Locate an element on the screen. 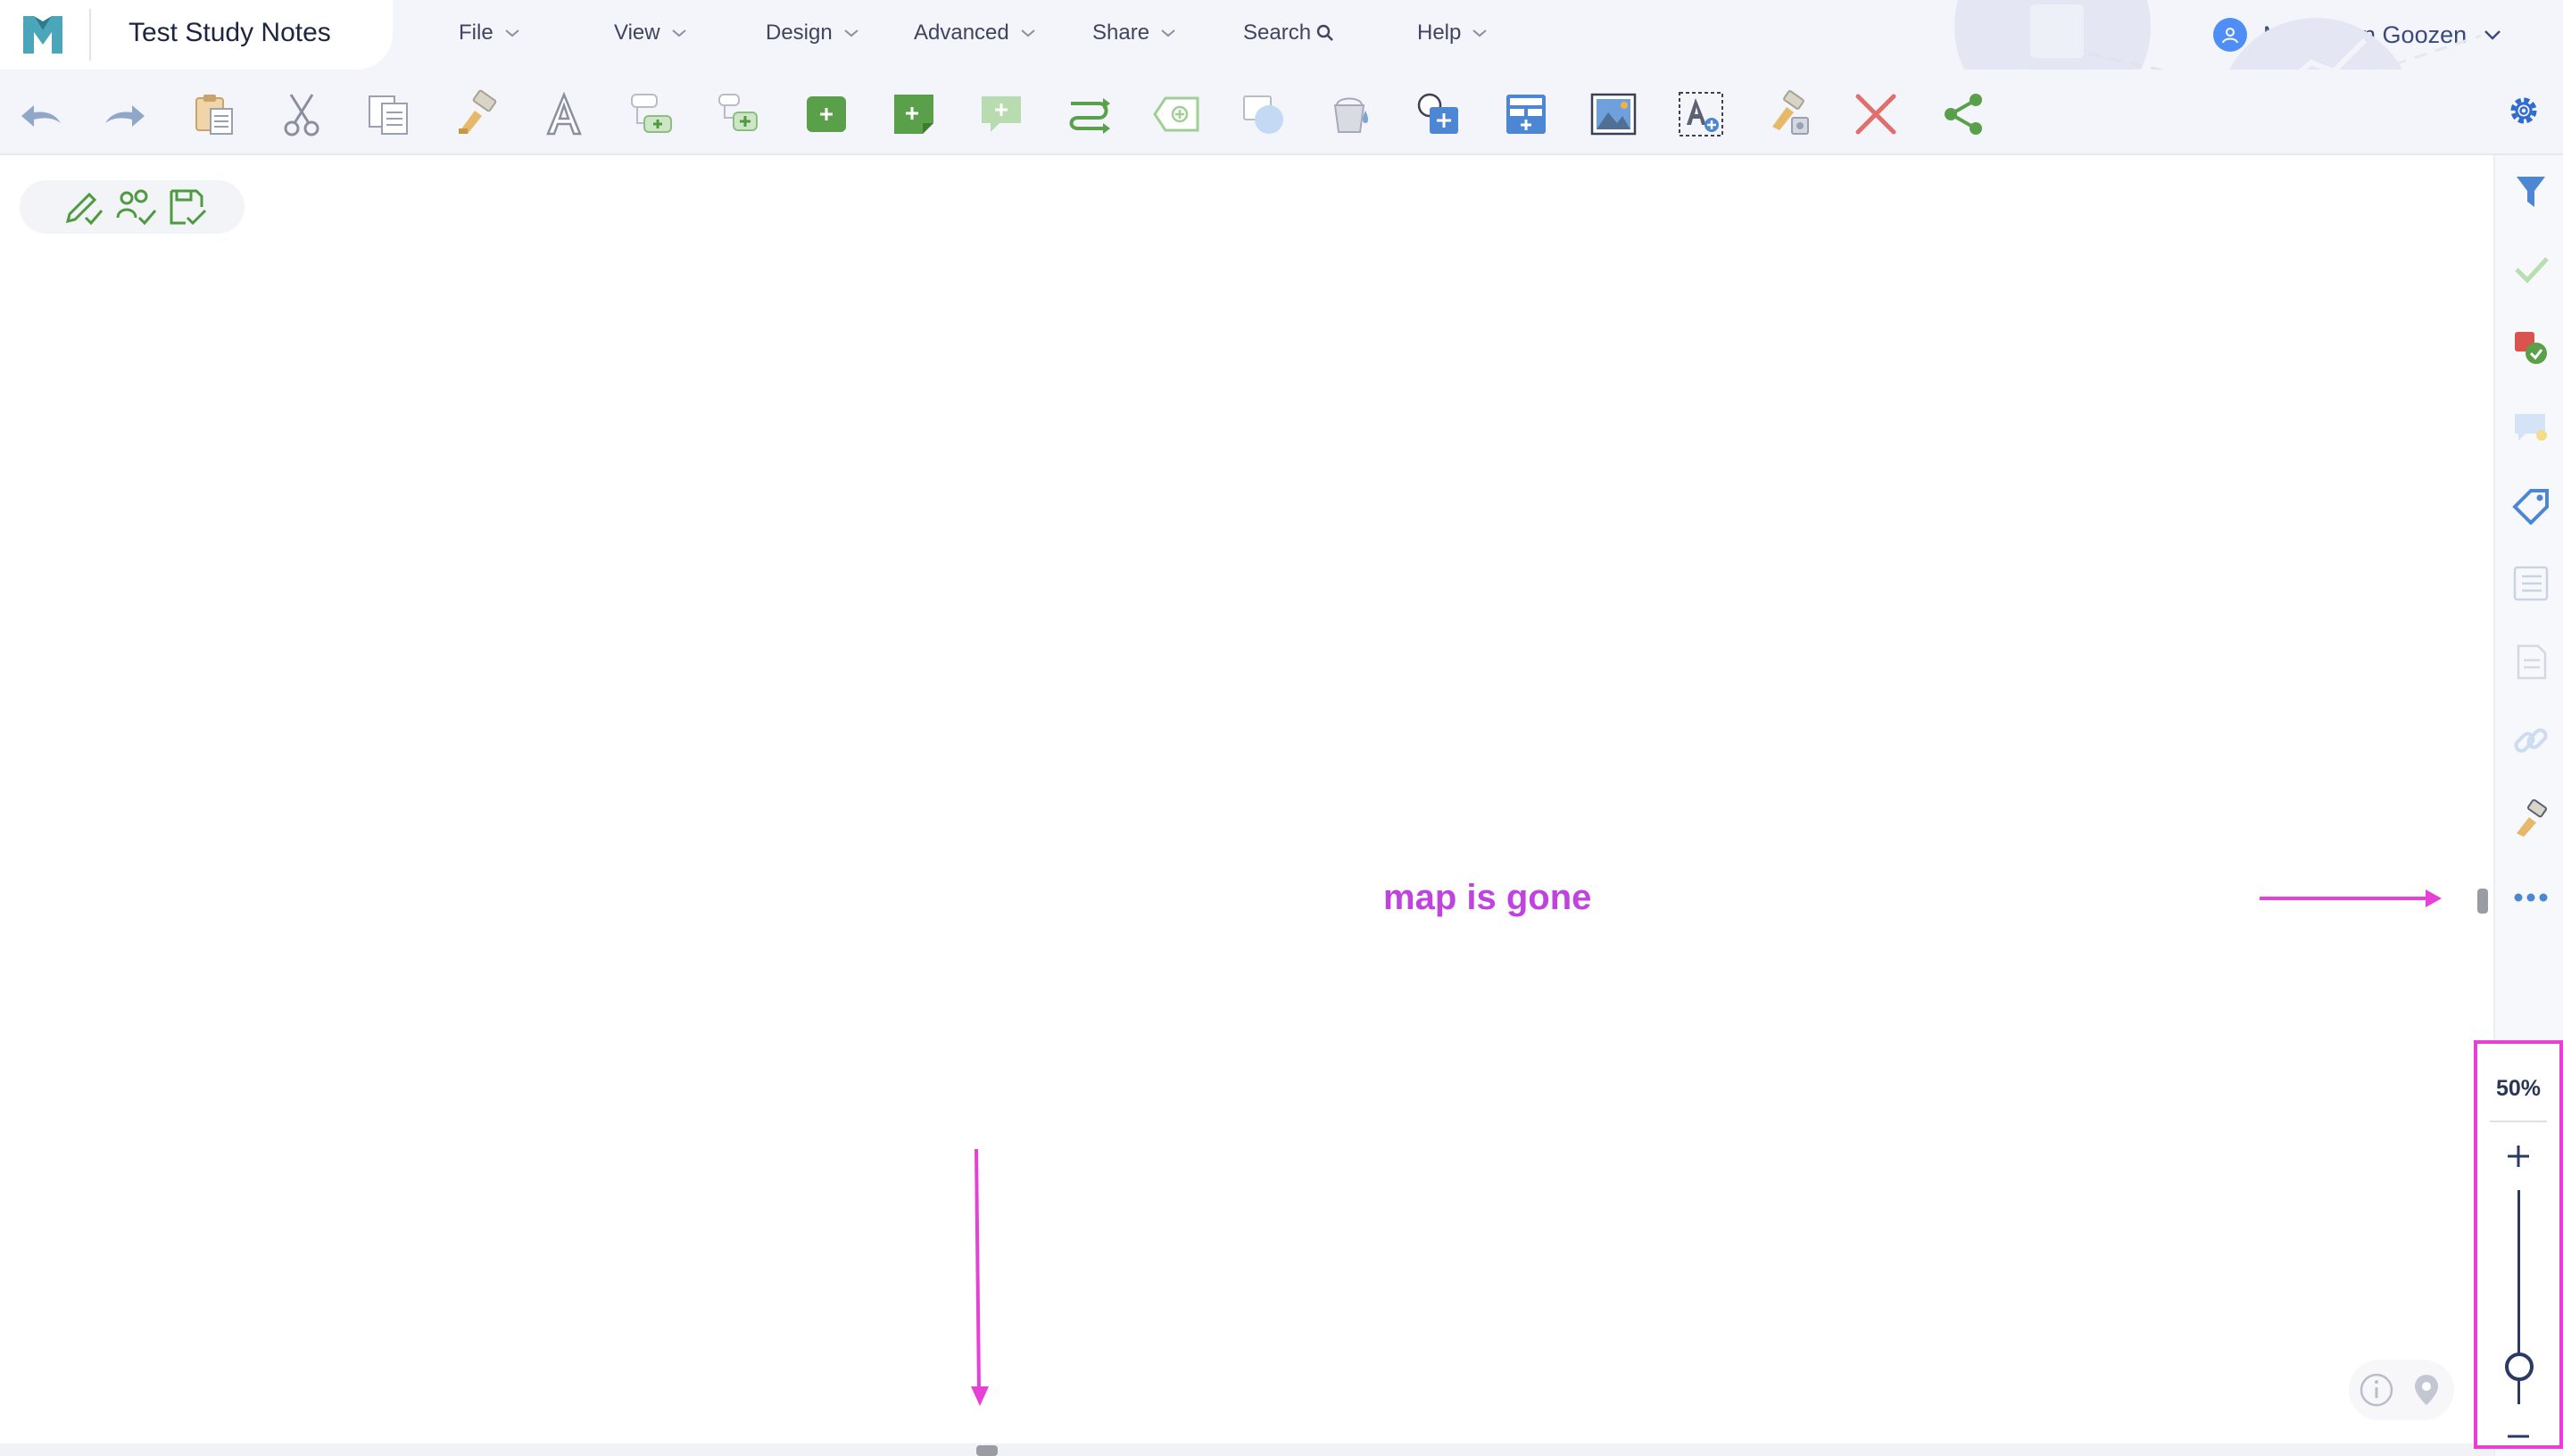  insert-table-icon is located at coordinates (1526, 114).